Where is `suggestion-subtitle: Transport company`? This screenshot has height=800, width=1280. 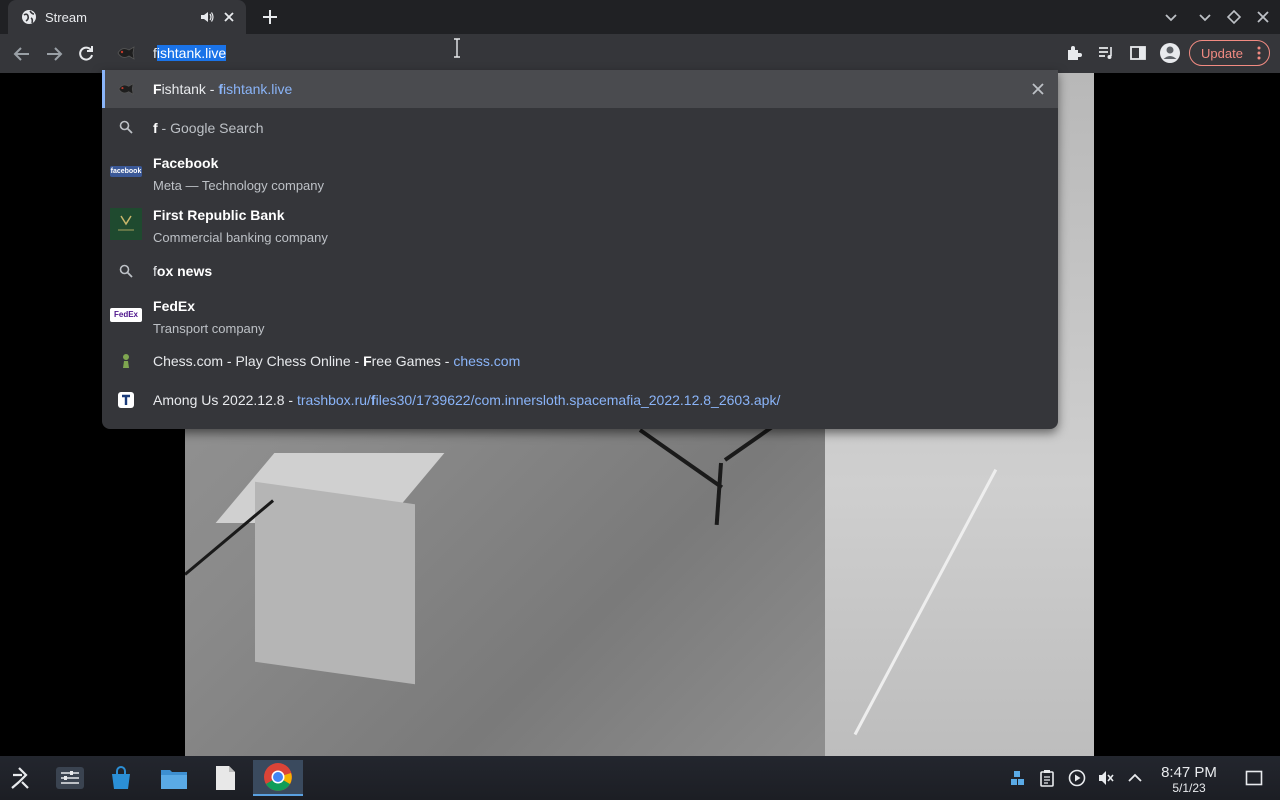 suggestion-subtitle: Transport company is located at coordinates (209, 328).